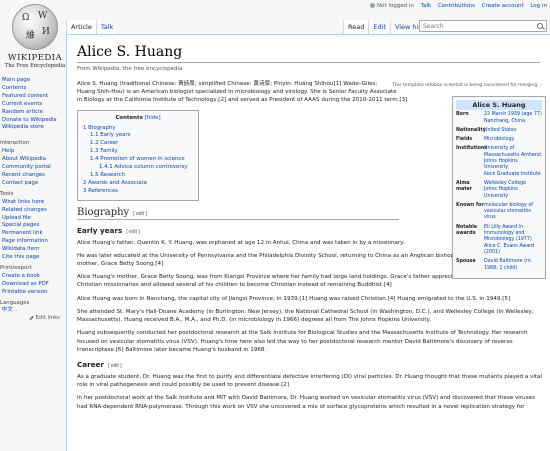 The image size is (550, 451). I want to click on logo-glyph: И, so click(46, 32).